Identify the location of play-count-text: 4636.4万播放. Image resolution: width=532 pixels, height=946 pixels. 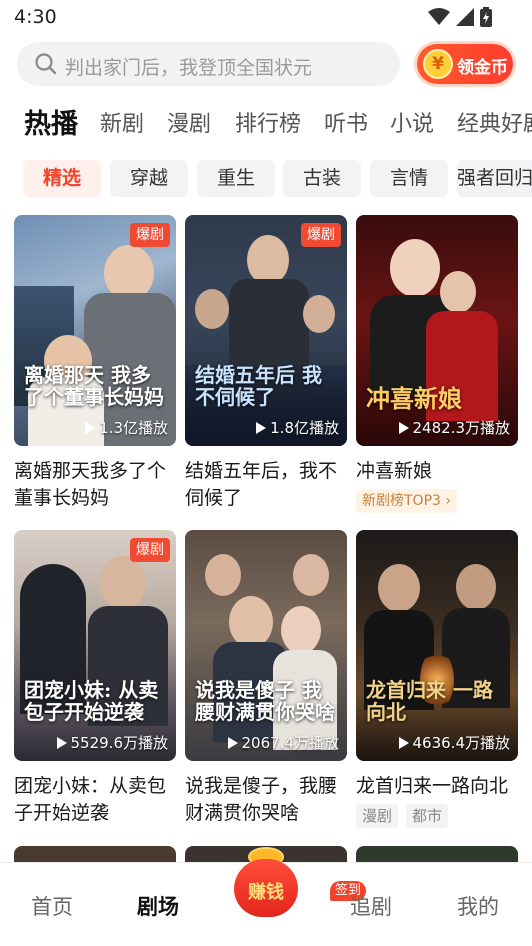
(461, 743).